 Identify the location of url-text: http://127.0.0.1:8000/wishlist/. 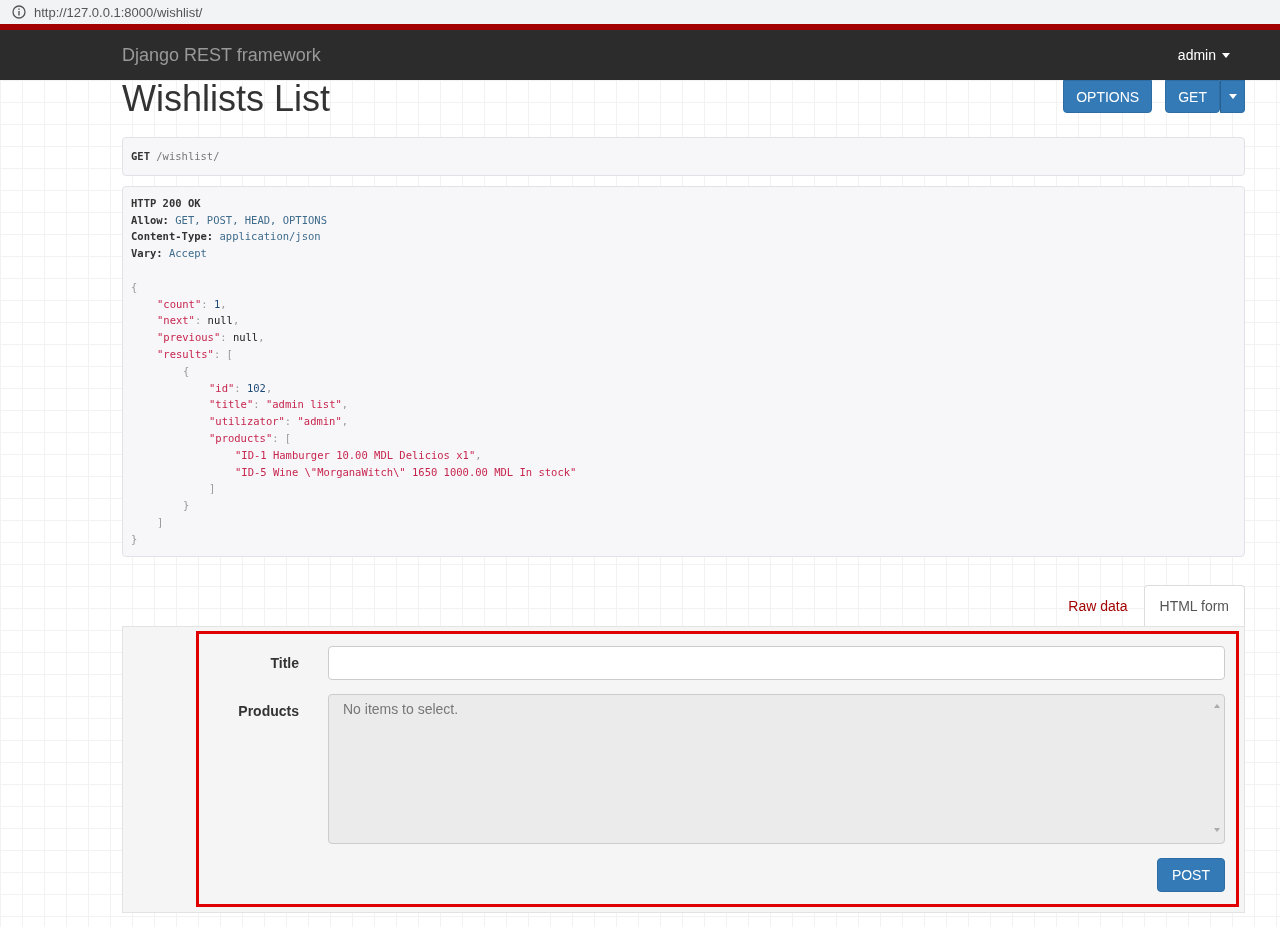
(118, 12).